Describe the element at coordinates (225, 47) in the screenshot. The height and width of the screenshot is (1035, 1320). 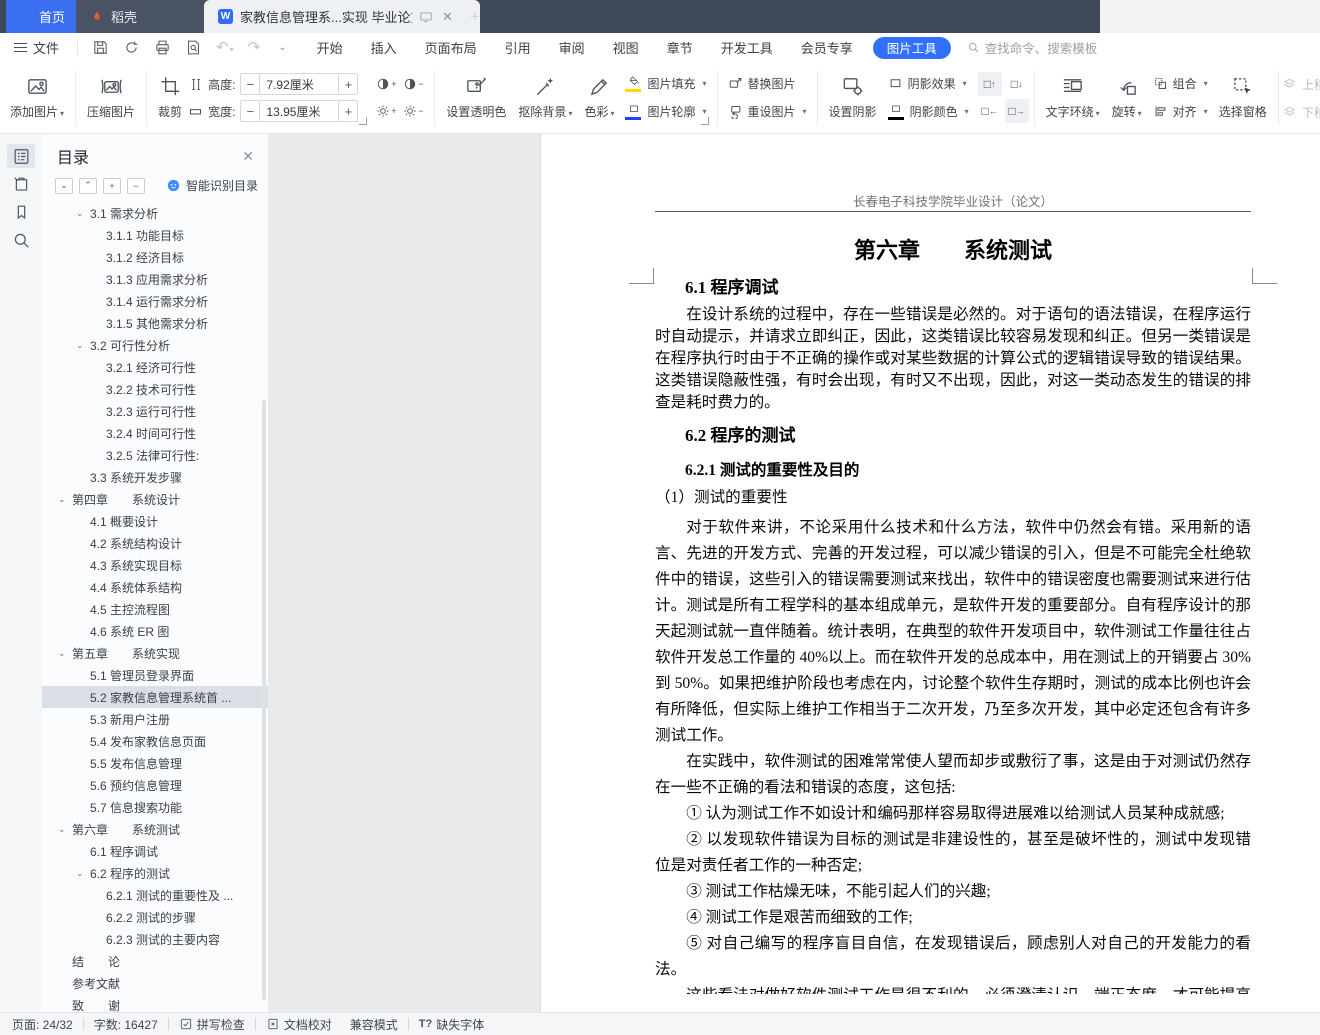
I see `undo-icon: ↶▾` at that location.